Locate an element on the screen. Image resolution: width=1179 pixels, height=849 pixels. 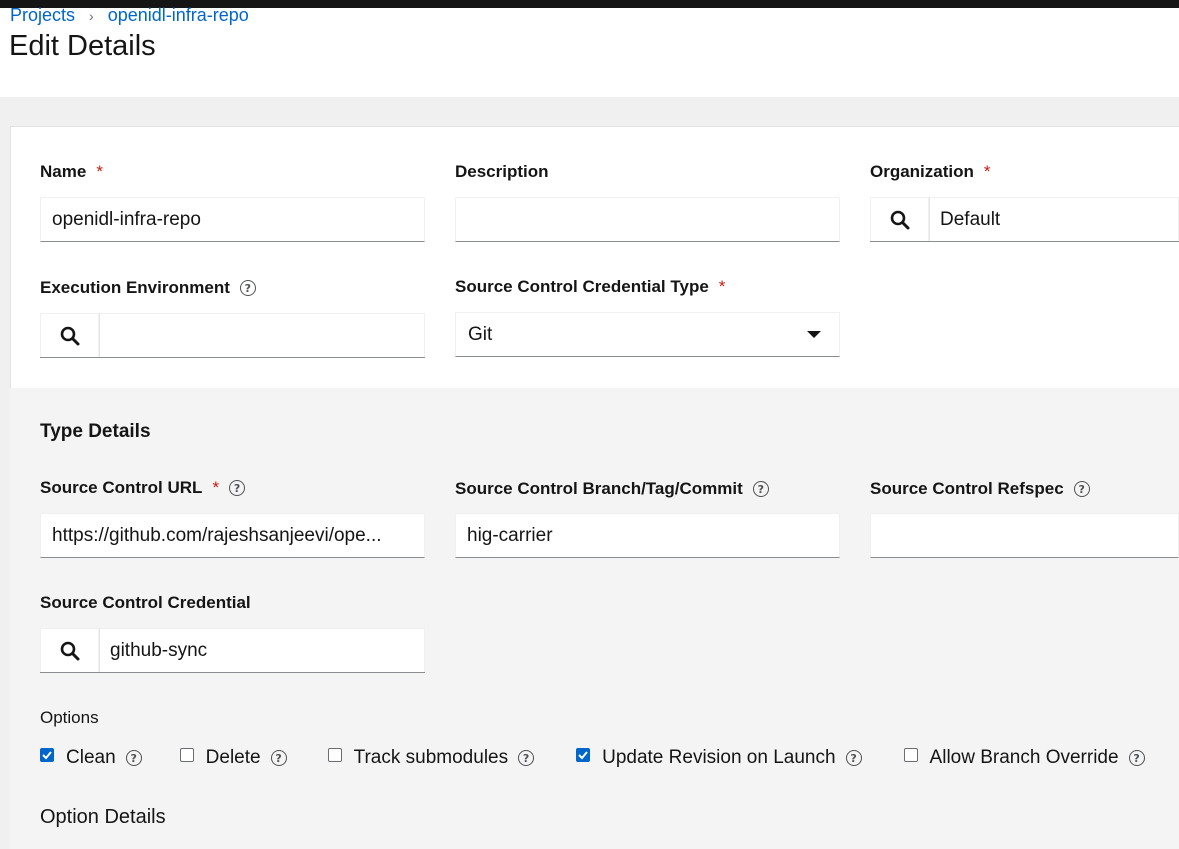
branch-field: hig-carrier is located at coordinates (647, 535).